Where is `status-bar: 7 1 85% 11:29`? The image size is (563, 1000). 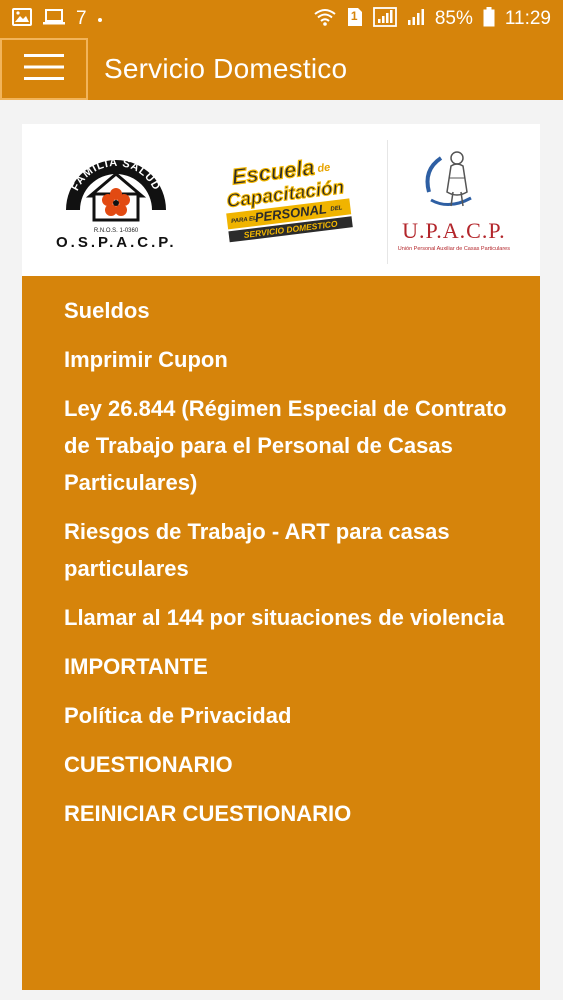 status-bar: 7 1 85% 11:29 is located at coordinates (281, 19).